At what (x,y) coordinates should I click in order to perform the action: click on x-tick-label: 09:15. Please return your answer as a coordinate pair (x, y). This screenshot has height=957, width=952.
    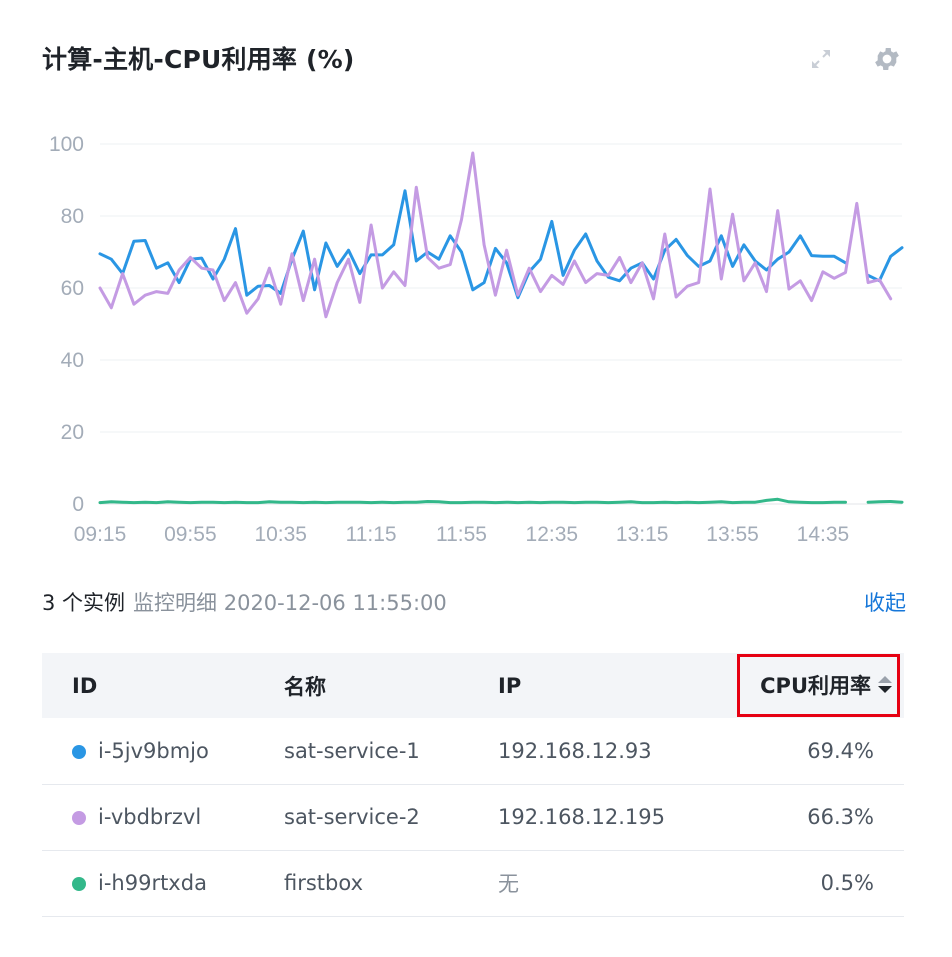
    Looking at the image, I should click on (100, 534).